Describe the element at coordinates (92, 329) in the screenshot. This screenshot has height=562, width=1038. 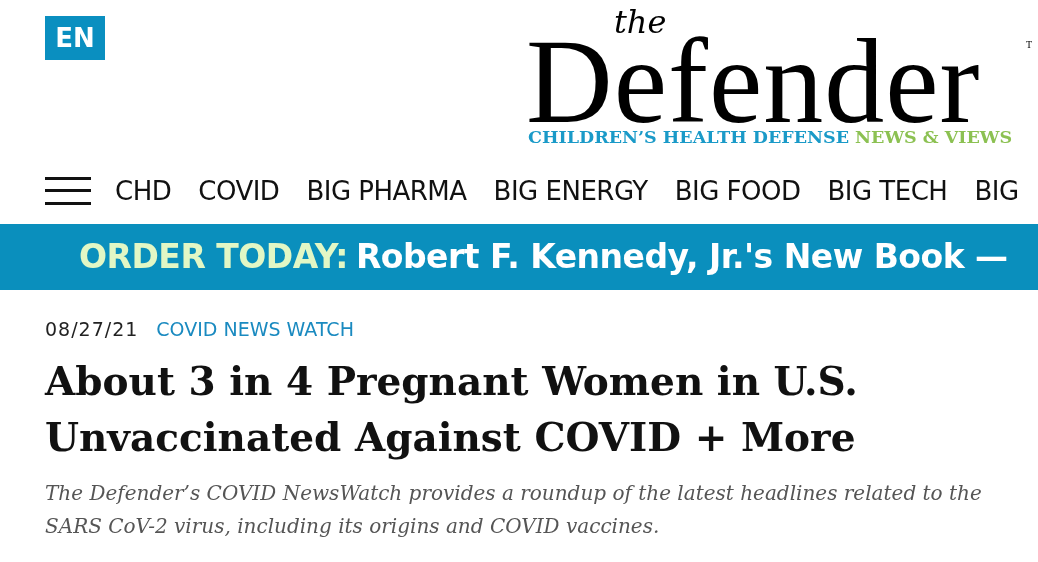
I see `article-date: 08/27/21` at that location.